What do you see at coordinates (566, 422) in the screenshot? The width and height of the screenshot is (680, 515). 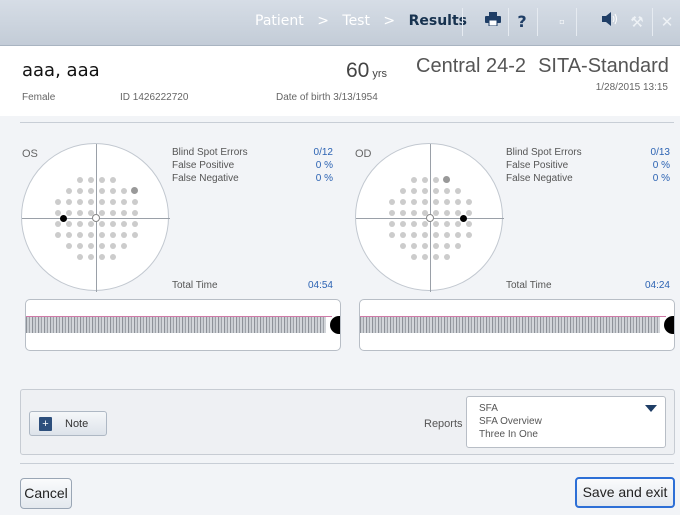 I see `reports-select: SFA SFA Overview Three In One` at bounding box center [566, 422].